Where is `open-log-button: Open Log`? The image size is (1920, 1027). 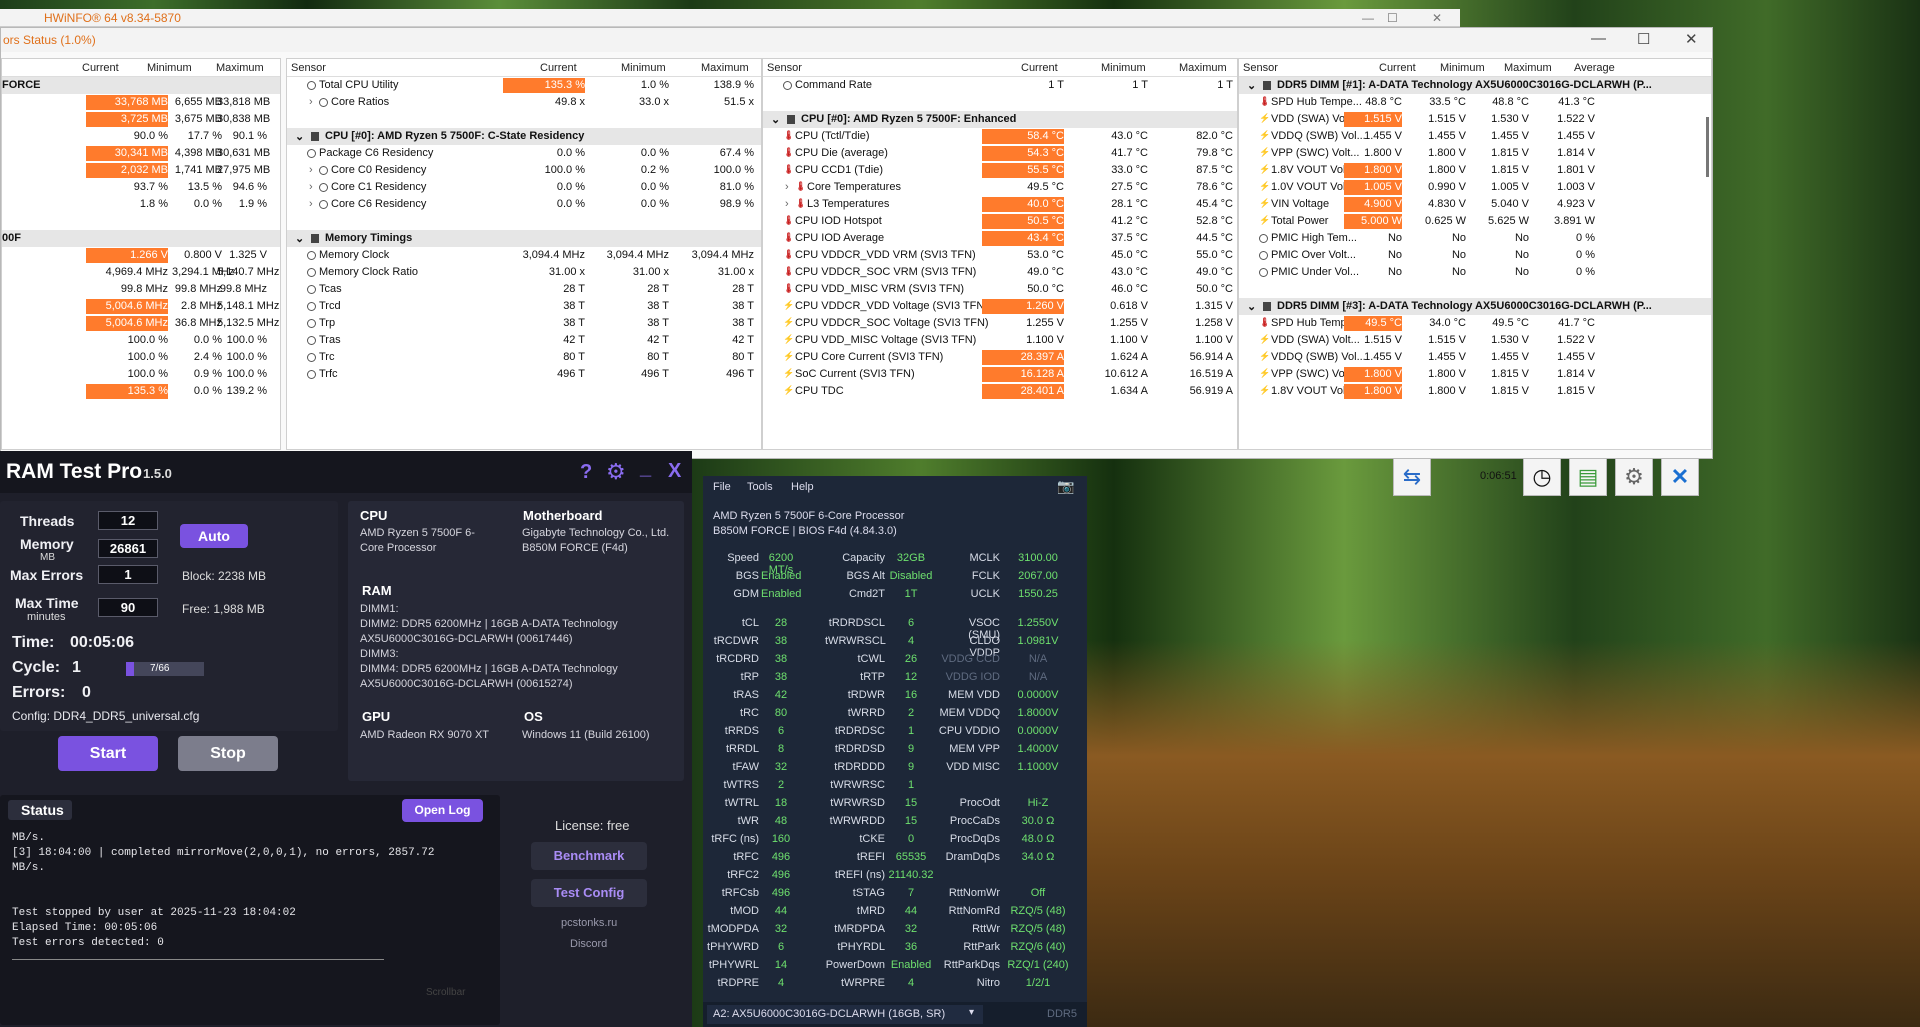 open-log-button: Open Log is located at coordinates (442, 810).